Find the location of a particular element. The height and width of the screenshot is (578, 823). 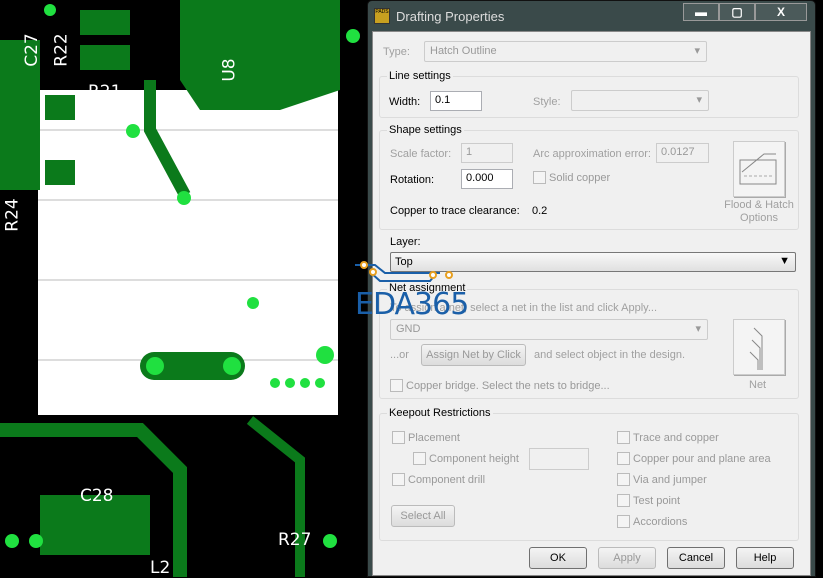

placement-checkbox: Placement is located at coordinates (426, 437).